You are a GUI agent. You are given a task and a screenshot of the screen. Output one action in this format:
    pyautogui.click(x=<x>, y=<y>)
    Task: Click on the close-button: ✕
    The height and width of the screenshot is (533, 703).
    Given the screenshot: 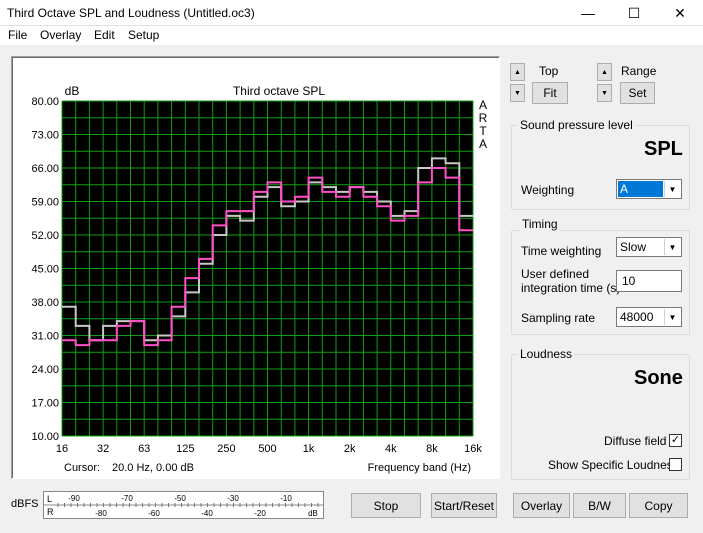 What is the action you would take?
    pyautogui.click(x=680, y=13)
    